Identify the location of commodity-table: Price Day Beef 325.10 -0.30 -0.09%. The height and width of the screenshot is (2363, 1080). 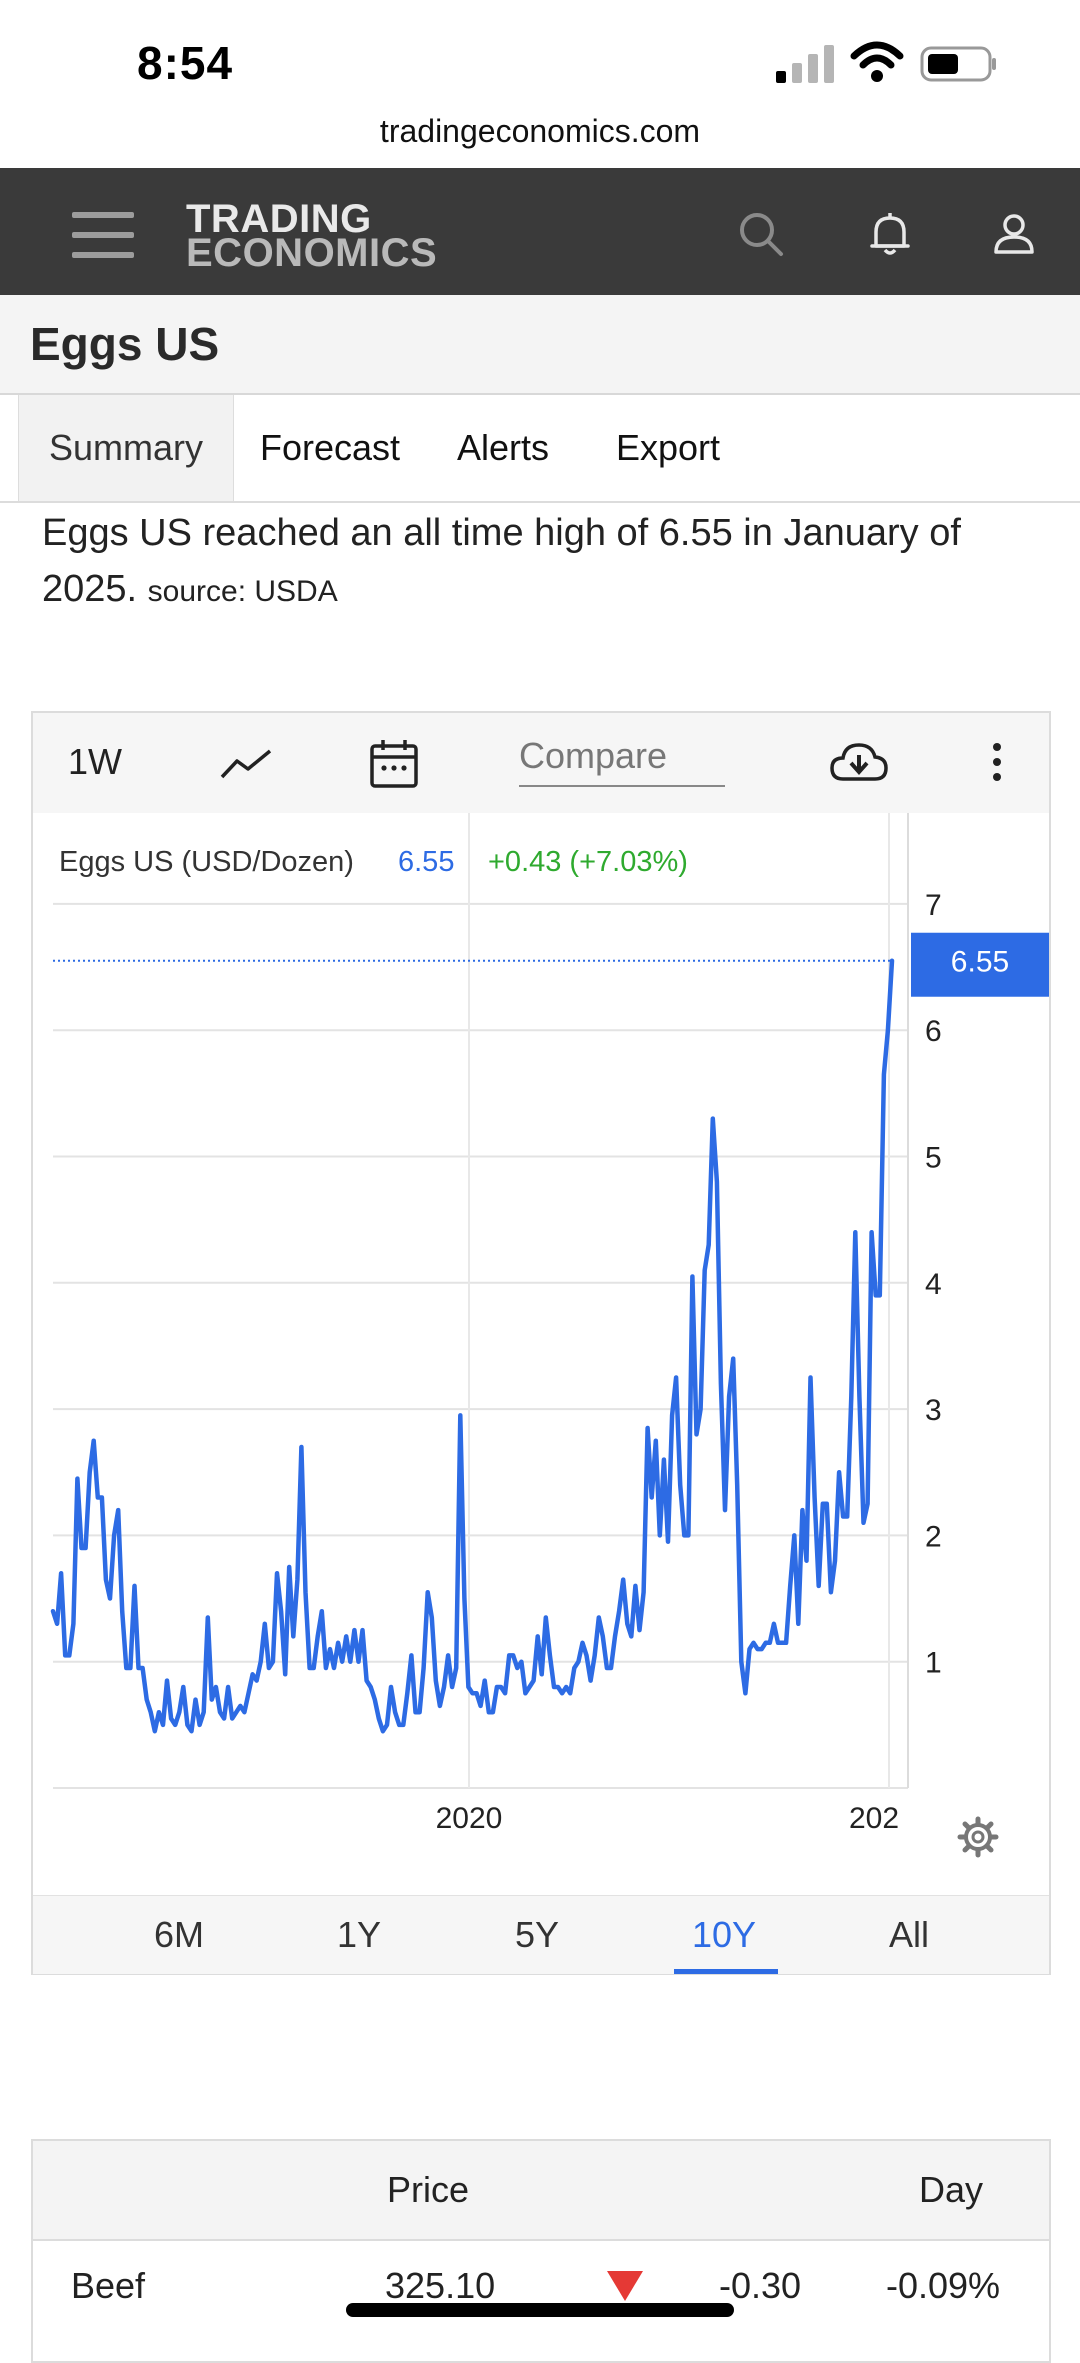
(541, 2251).